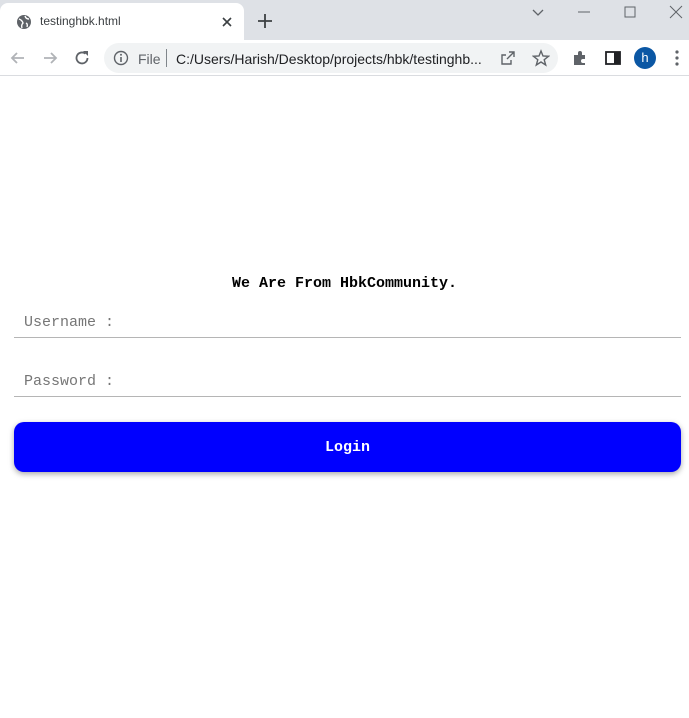 This screenshot has width=689, height=718. I want to click on password-input, so click(347, 382).